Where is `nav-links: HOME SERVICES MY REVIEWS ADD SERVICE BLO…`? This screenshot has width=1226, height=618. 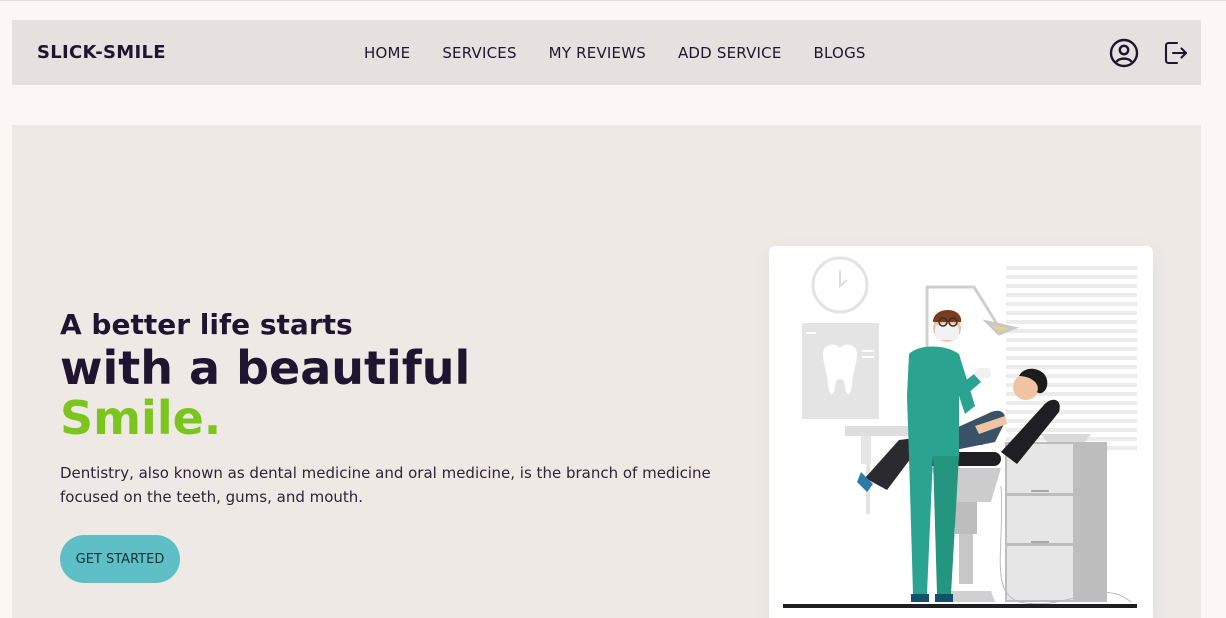 nav-links: HOME SERVICES MY REVIEWS ADD SERVICE BLO… is located at coordinates (615, 52).